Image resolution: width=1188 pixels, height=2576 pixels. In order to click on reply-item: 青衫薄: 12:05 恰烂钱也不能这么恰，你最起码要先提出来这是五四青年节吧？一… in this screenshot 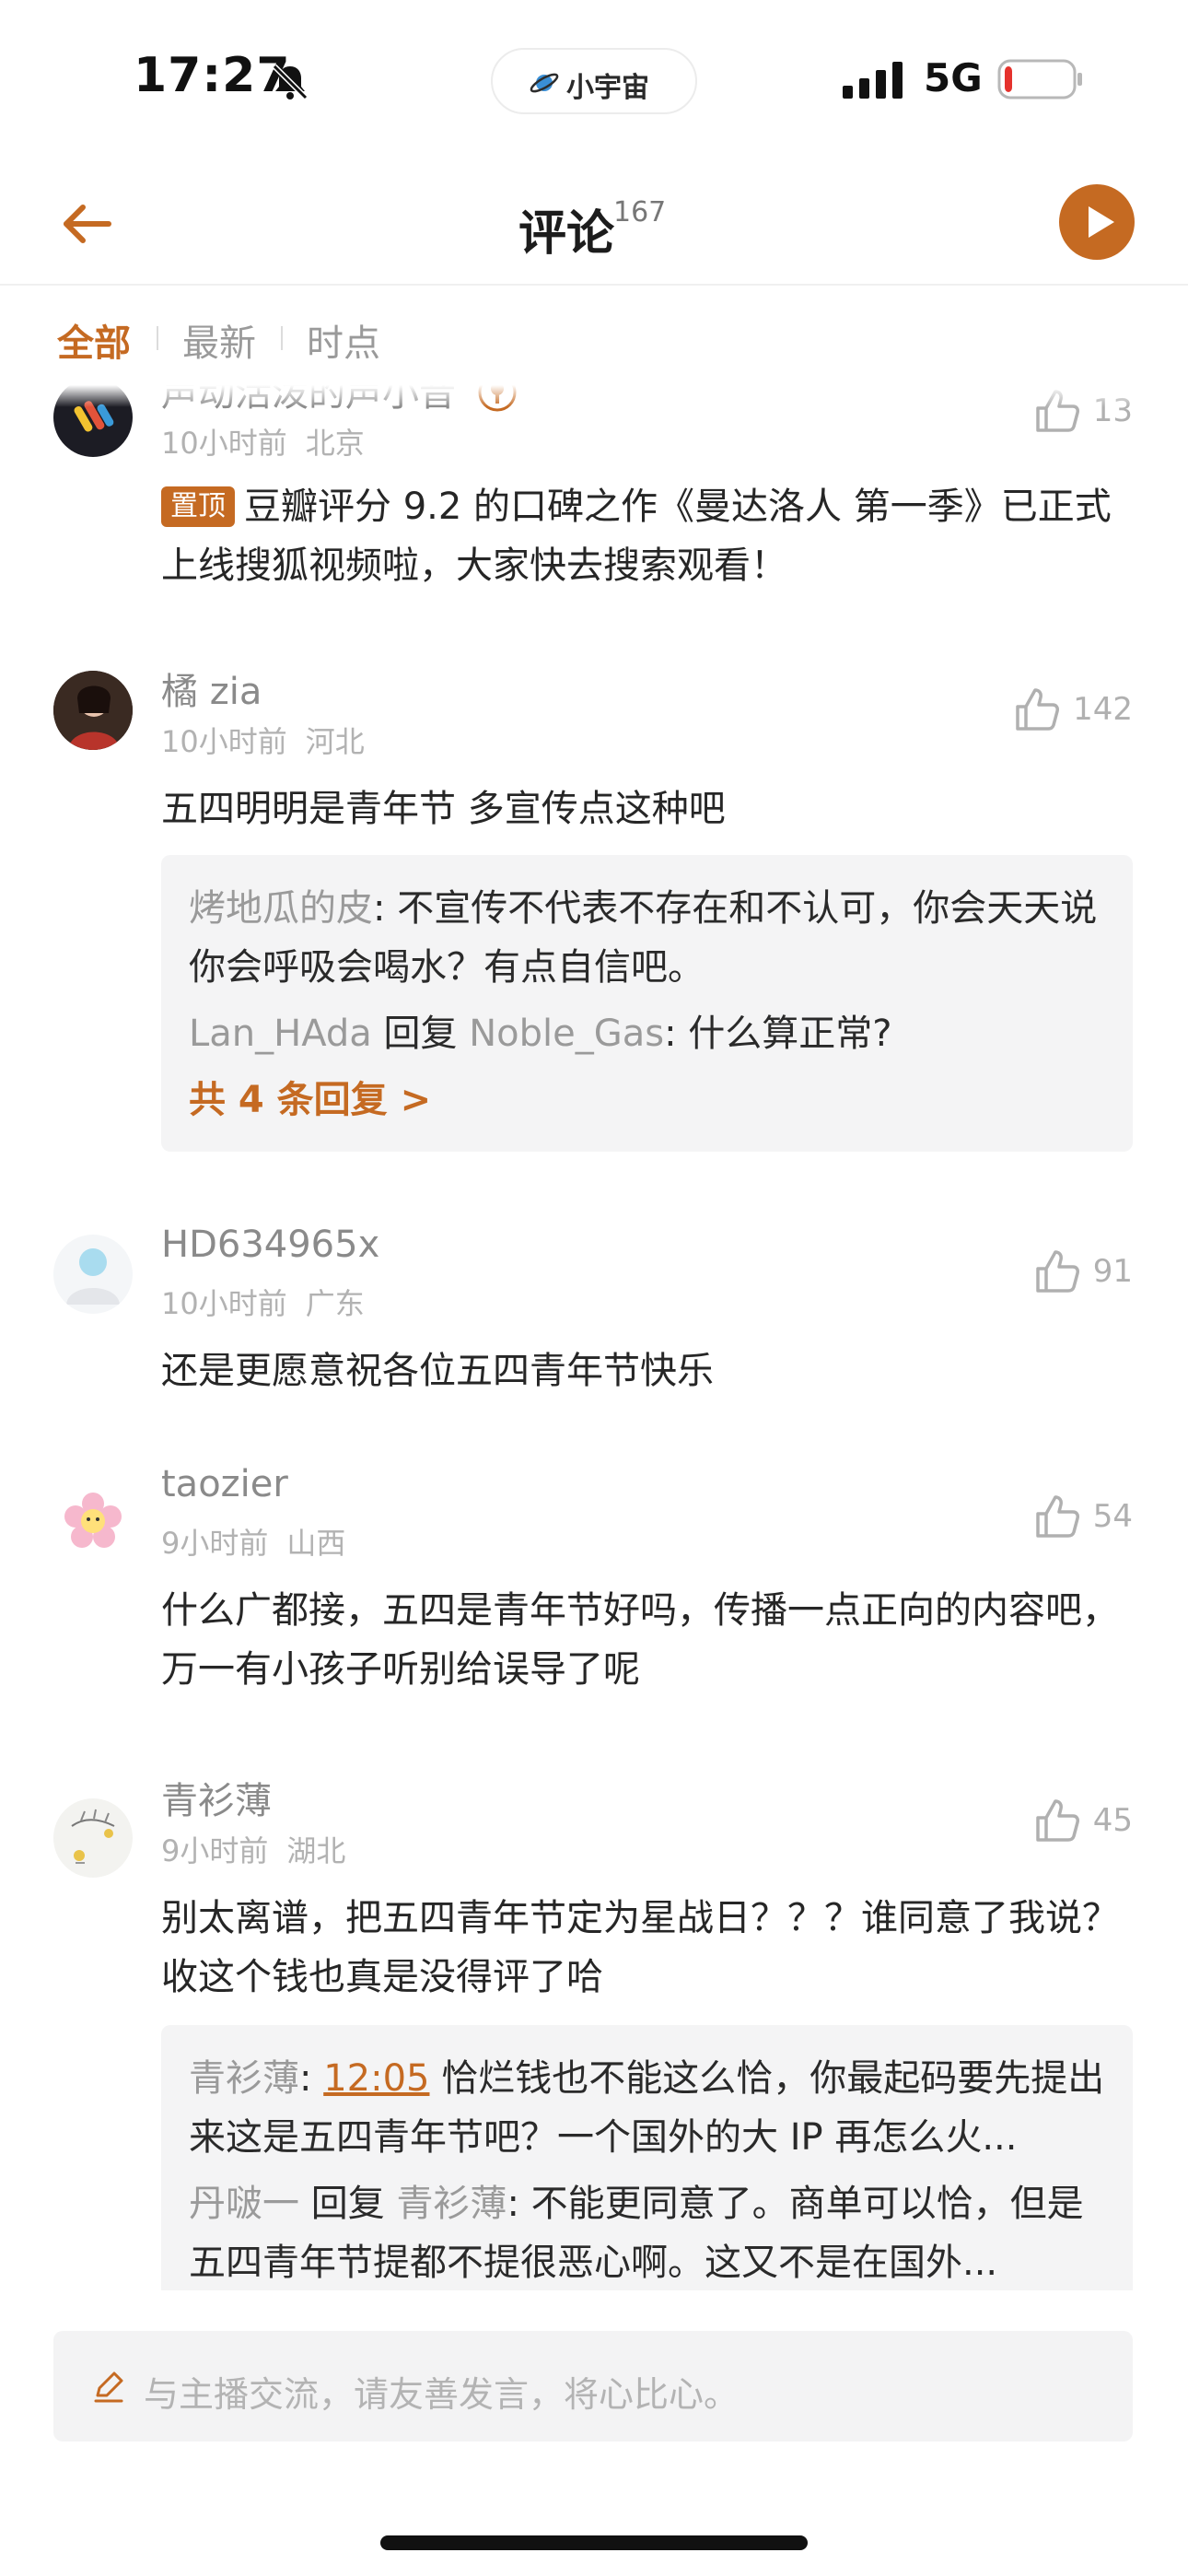, I will do `click(647, 2108)`.